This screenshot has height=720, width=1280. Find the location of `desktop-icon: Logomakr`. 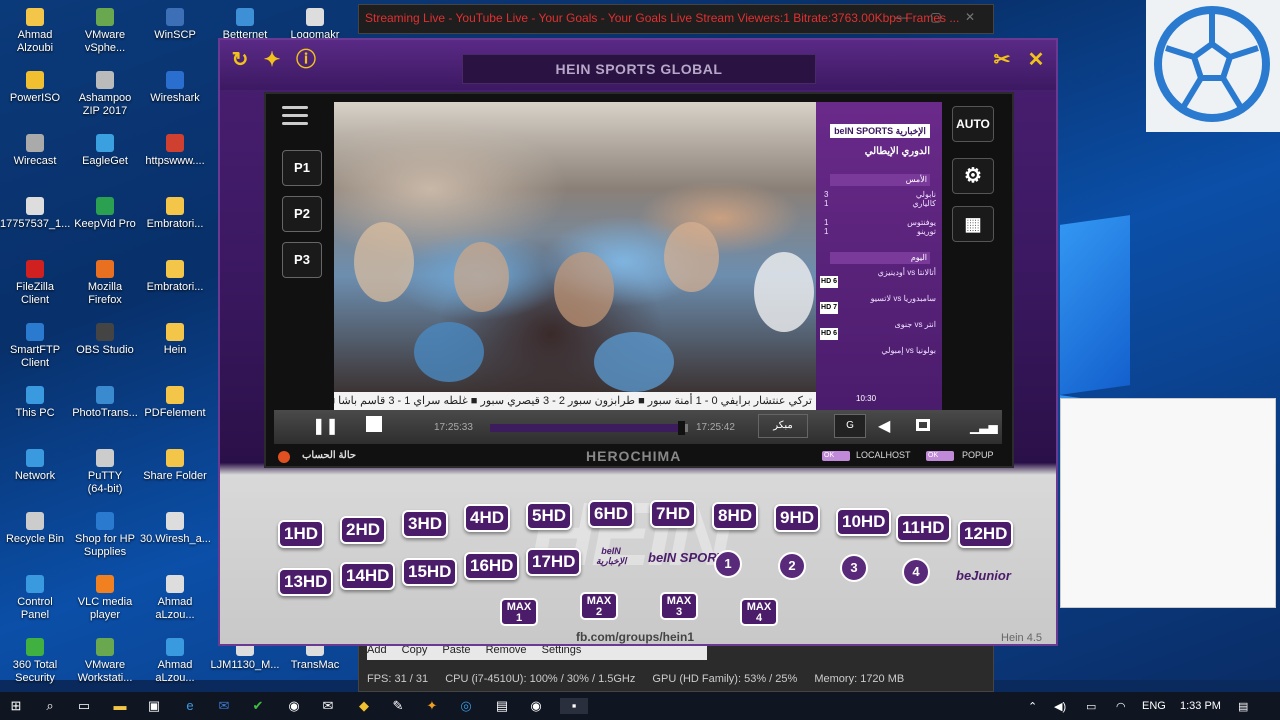

desktop-icon: Logomakr is located at coordinates (315, 25).